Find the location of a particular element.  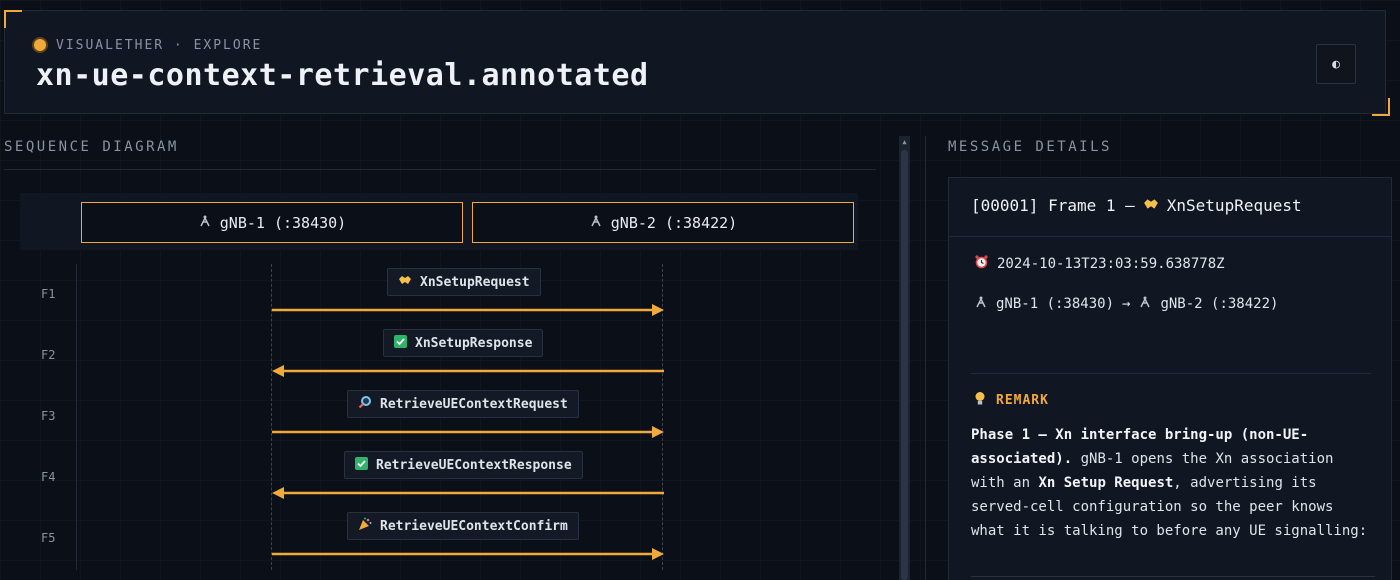

message-label-retrieveuecontextconfirm: RetrieveUEContextConfirm is located at coordinates (463, 526).